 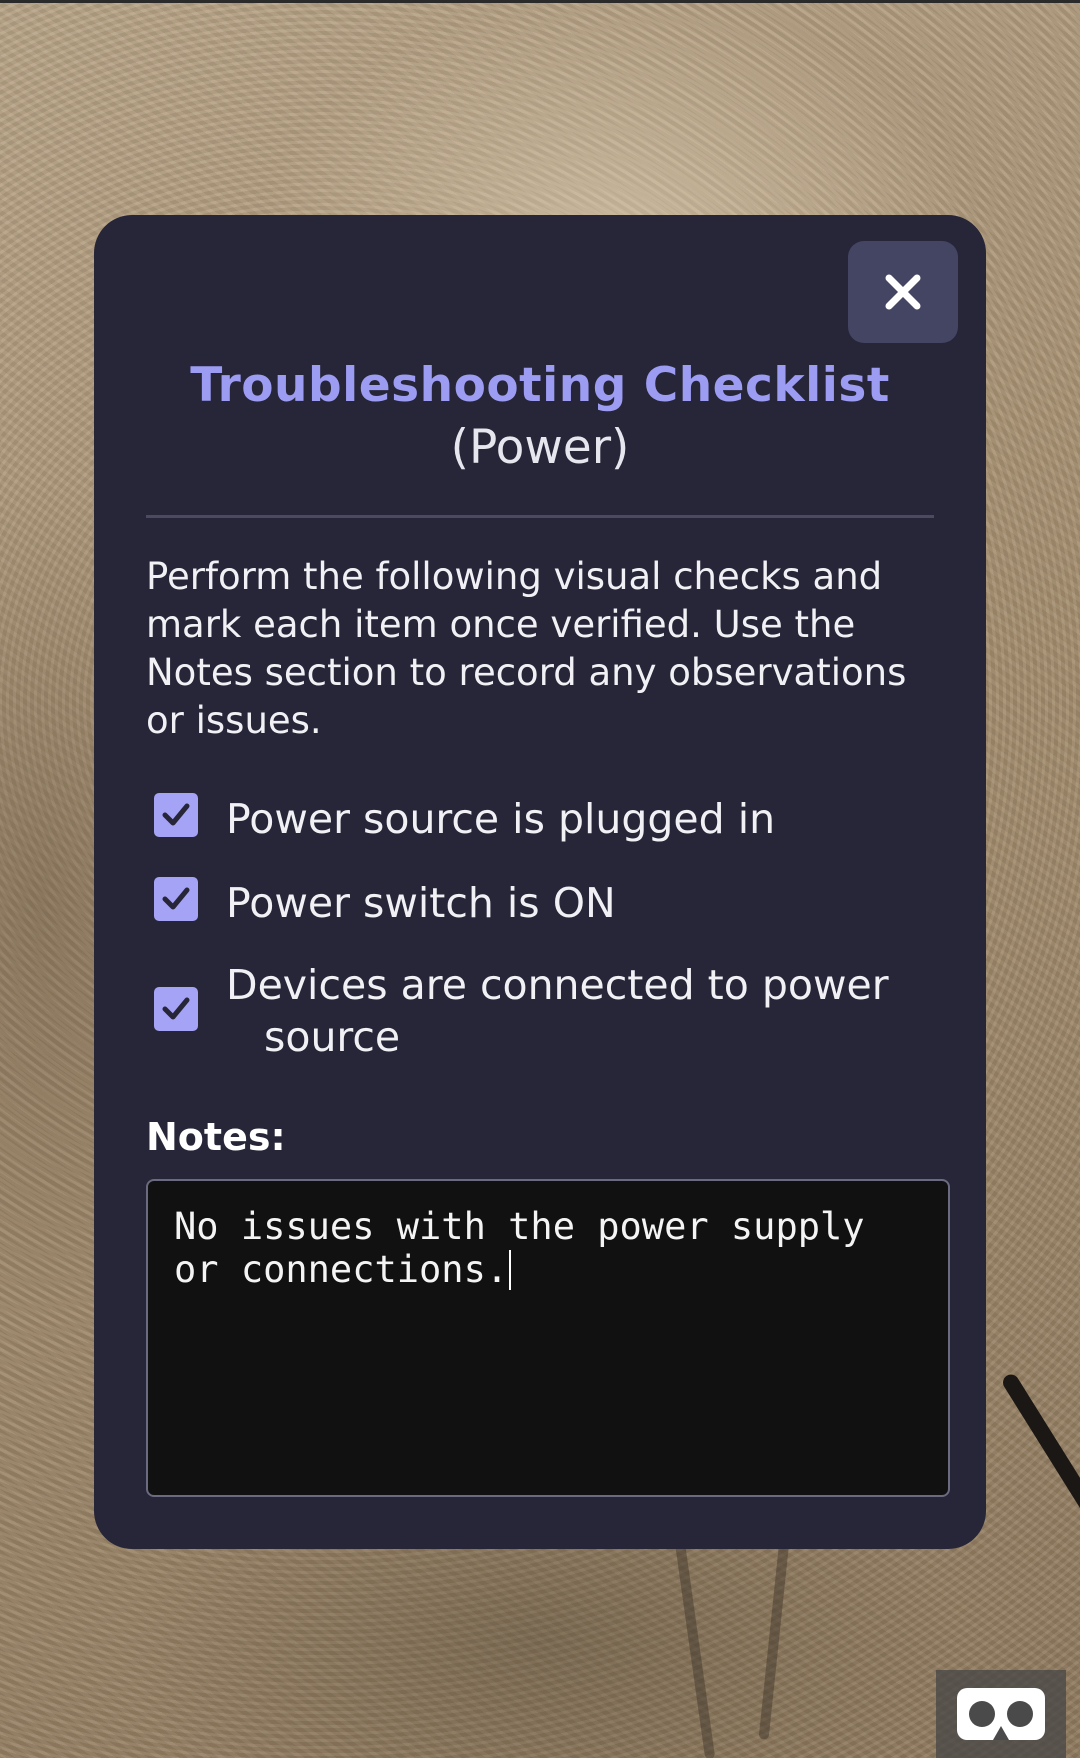 What do you see at coordinates (501, 819) in the screenshot?
I see `checklist-item-label: Power source is plugged in` at bounding box center [501, 819].